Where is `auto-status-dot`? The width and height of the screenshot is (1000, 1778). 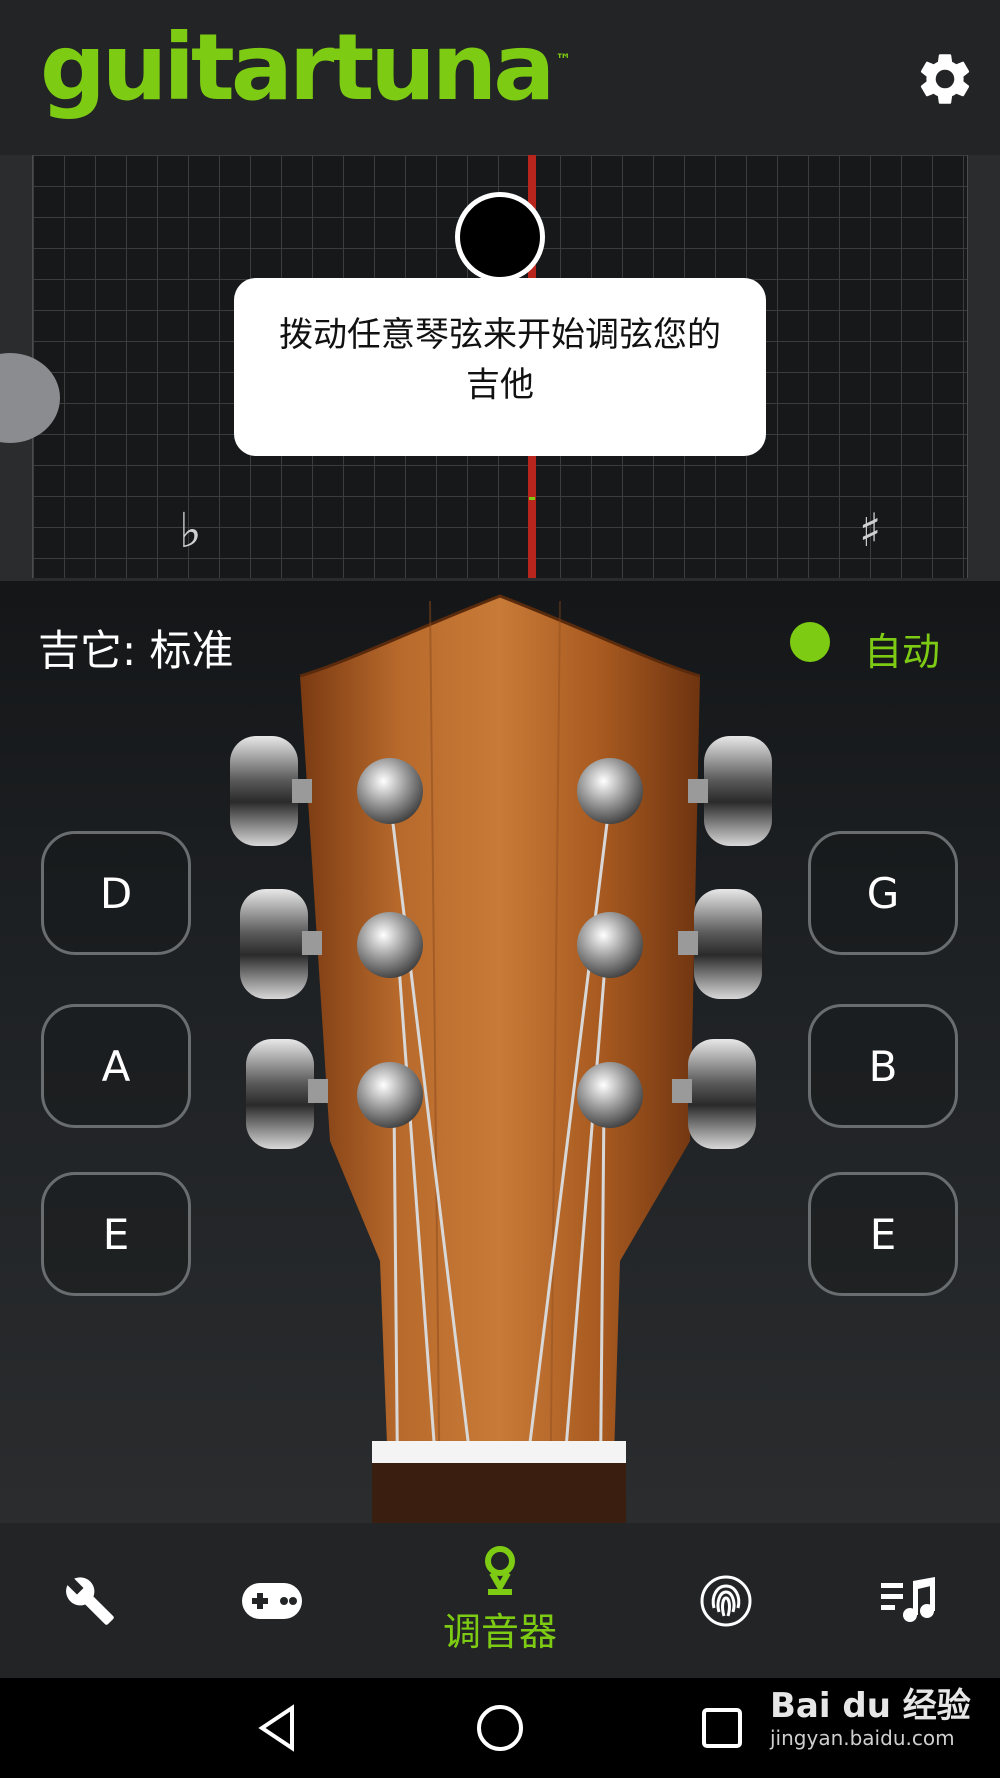
auto-status-dot is located at coordinates (810, 642).